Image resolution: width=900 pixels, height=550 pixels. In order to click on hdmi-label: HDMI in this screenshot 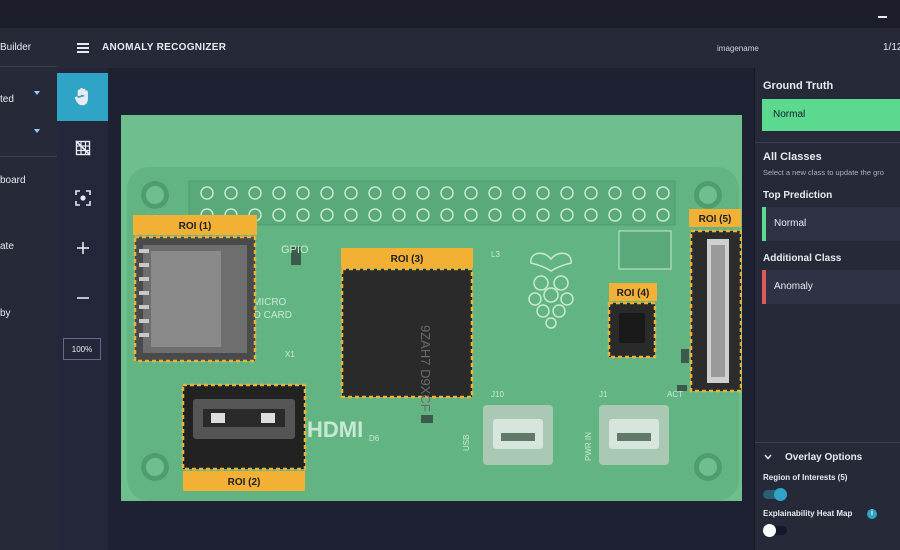, I will do `click(335, 429)`.